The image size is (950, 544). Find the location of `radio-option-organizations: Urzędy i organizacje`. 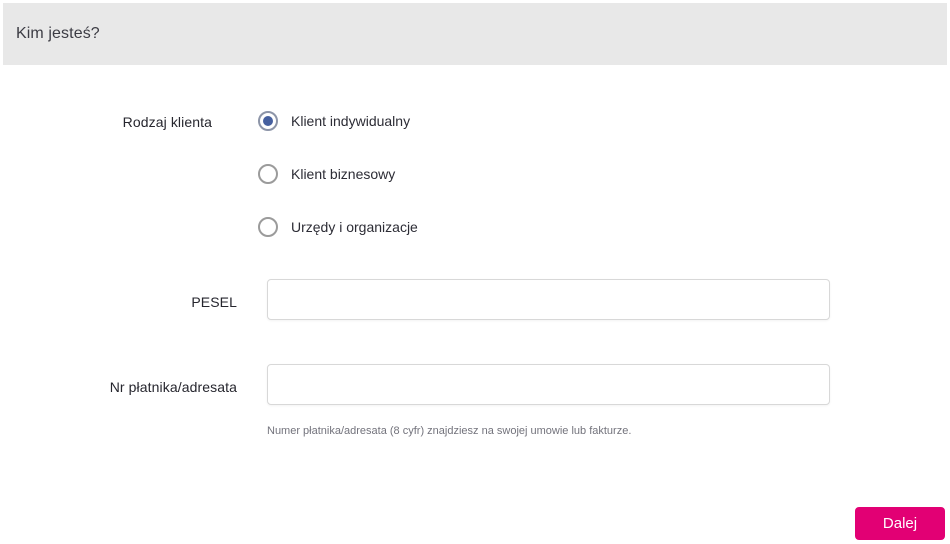

radio-option-organizations: Urzędy i organizacje is located at coordinates (338, 227).